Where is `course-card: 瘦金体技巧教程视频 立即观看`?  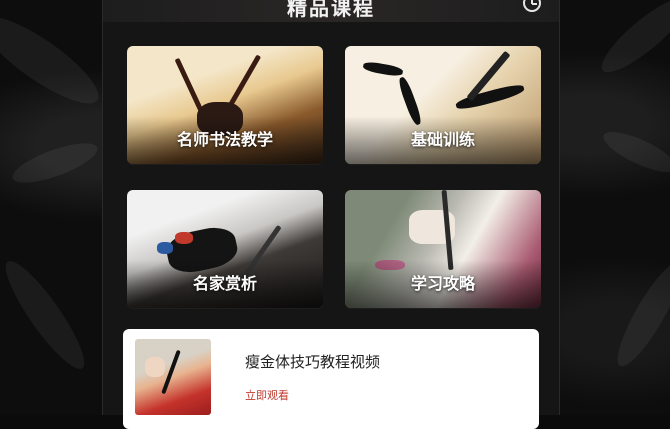
course-card: 瘦金体技巧教程视频 立即观看 is located at coordinates (331, 379).